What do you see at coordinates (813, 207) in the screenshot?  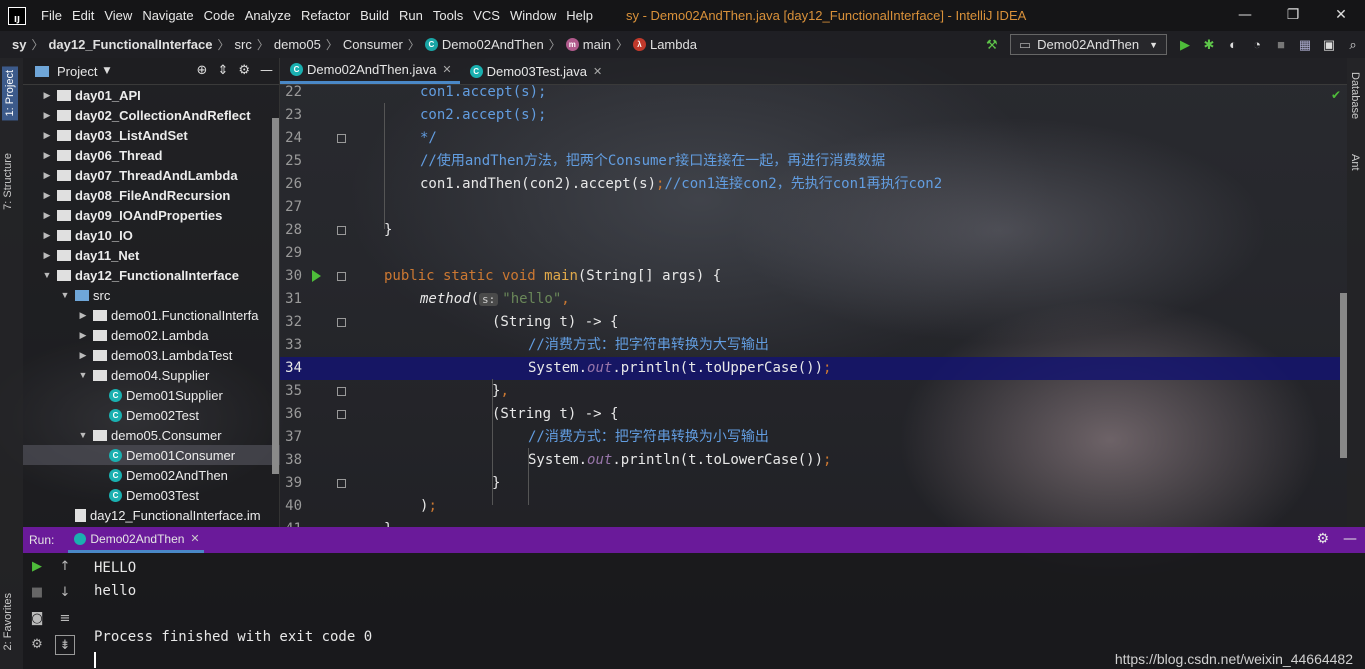 I see `code-line: 27` at bounding box center [813, 207].